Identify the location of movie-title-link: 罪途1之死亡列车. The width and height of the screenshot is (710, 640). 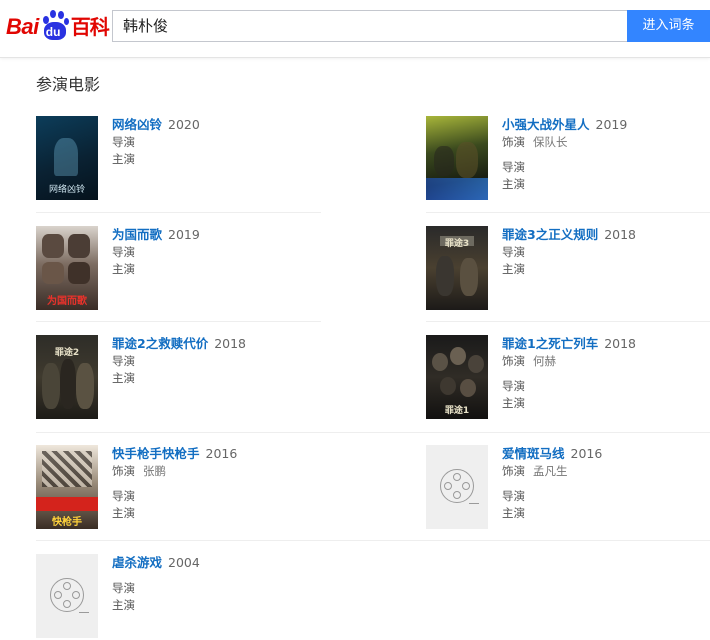
(550, 343).